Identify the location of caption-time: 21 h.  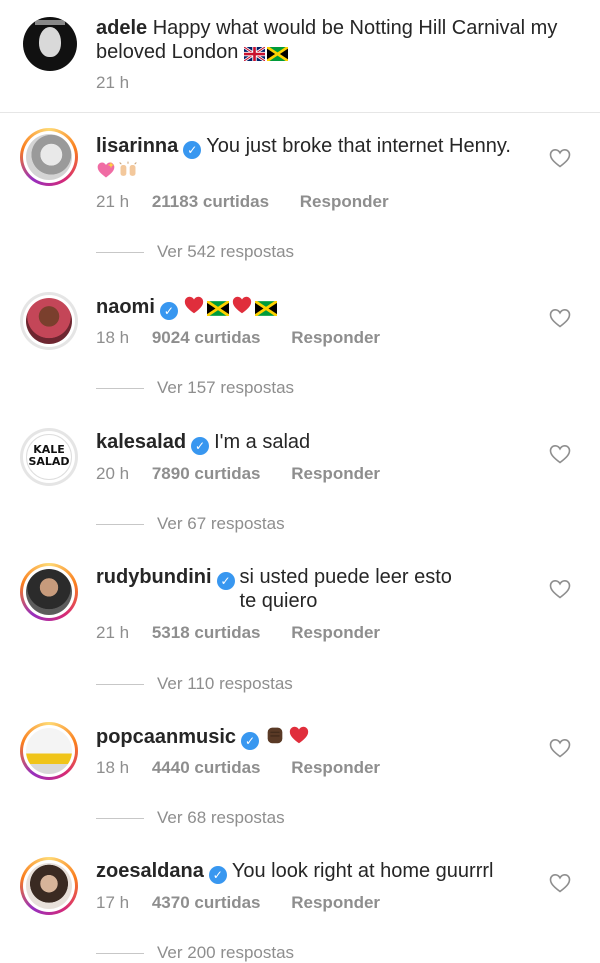
(113, 82).